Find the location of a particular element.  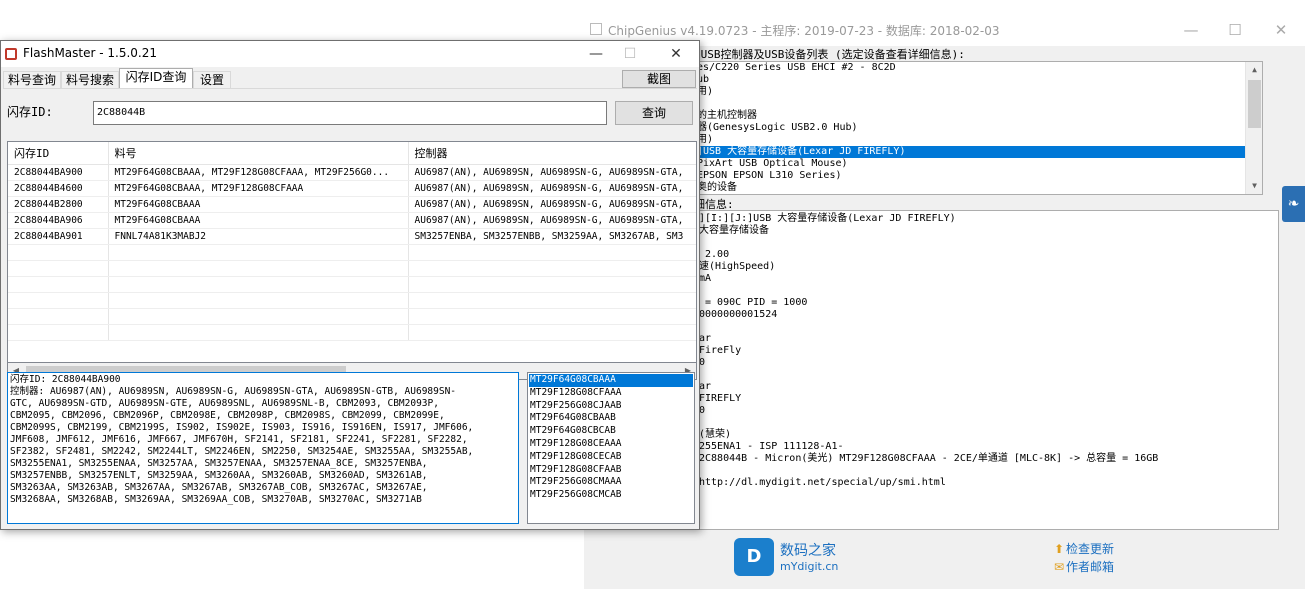

column-header-part-number: 料号 is located at coordinates (258, 153).